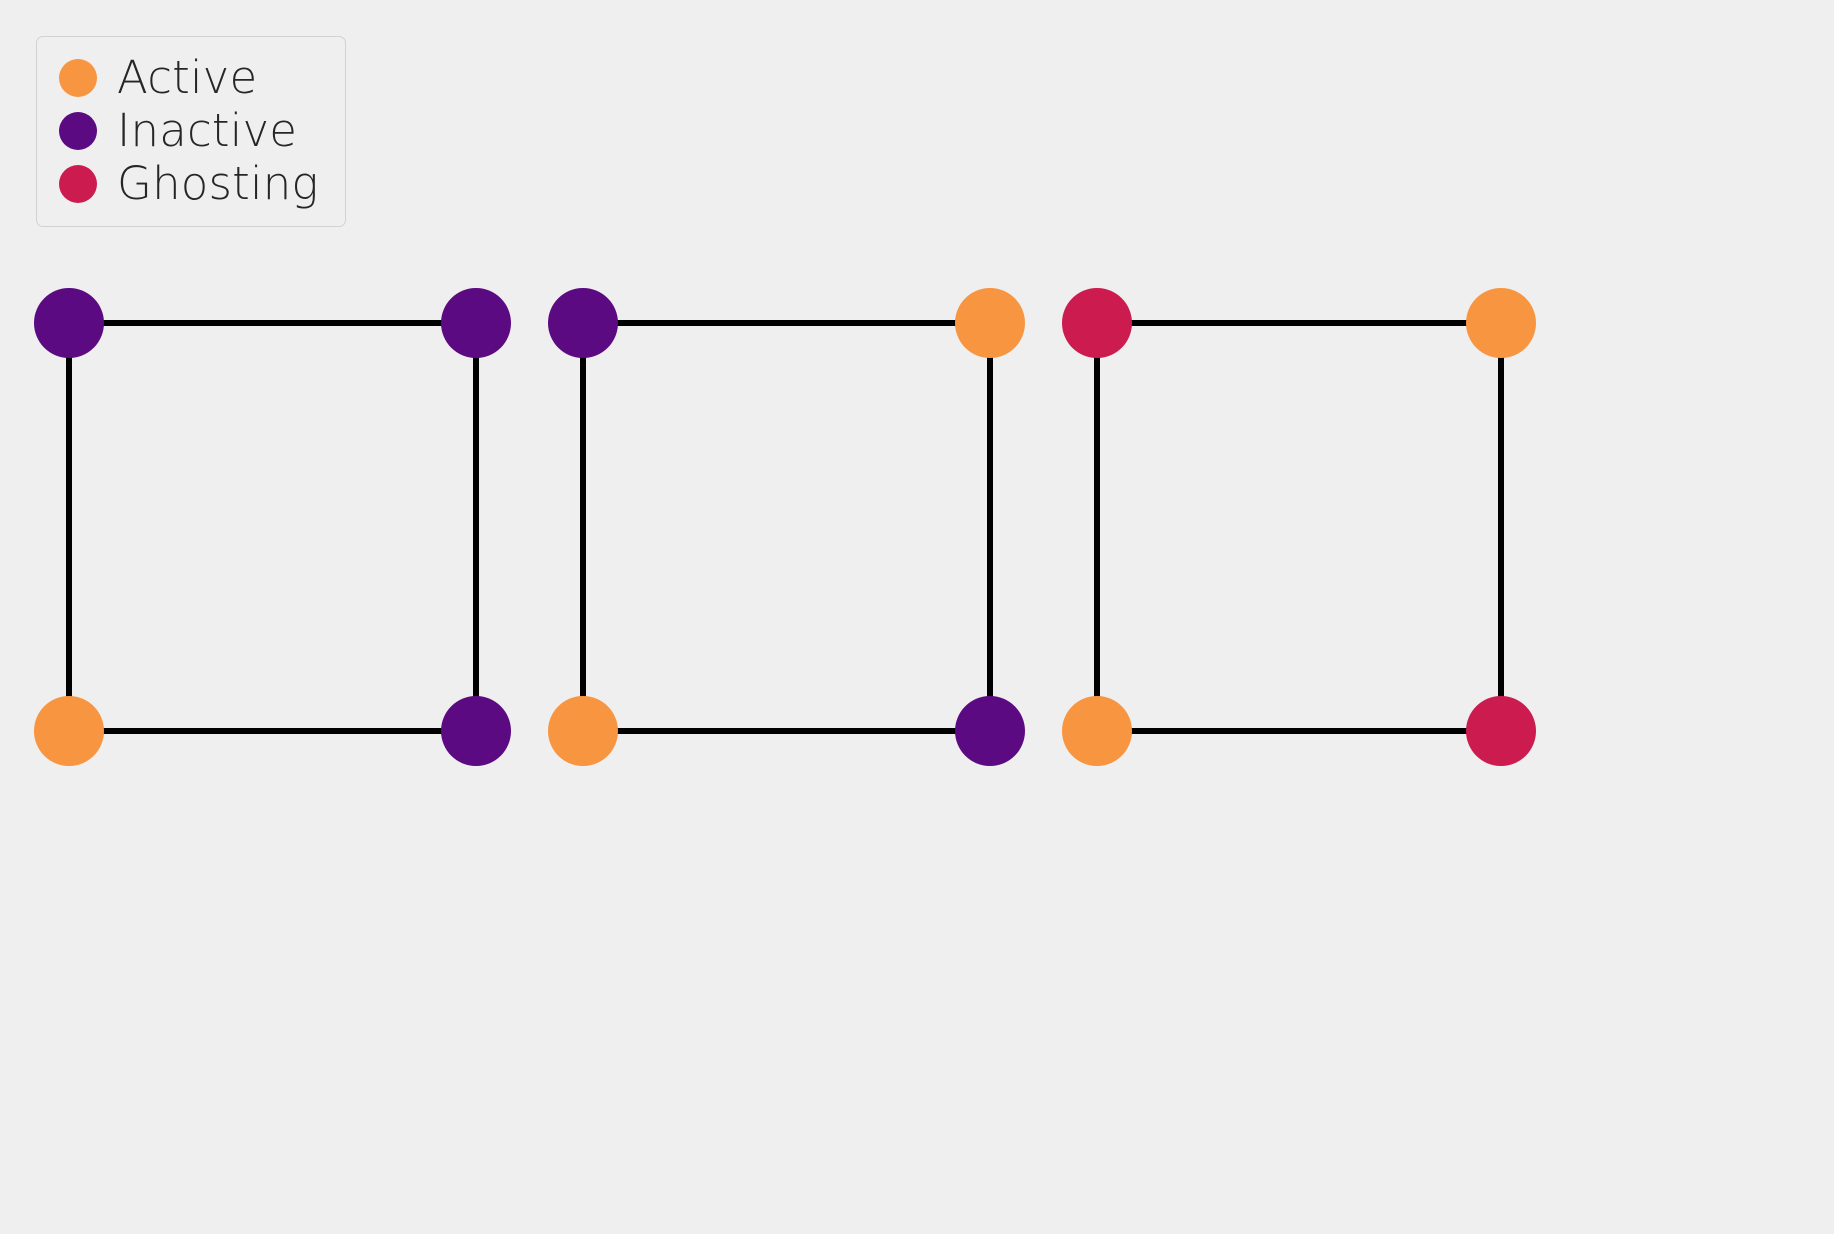  I want to click on legend-item: Active, so click(189, 77).